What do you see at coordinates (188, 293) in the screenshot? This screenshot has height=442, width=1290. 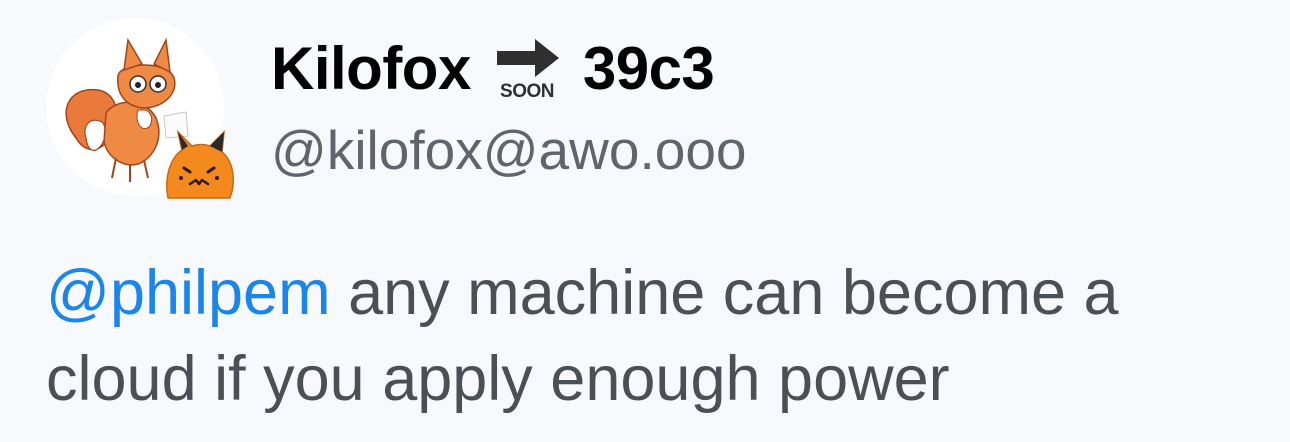 I see `mention-link: @philpem` at bounding box center [188, 293].